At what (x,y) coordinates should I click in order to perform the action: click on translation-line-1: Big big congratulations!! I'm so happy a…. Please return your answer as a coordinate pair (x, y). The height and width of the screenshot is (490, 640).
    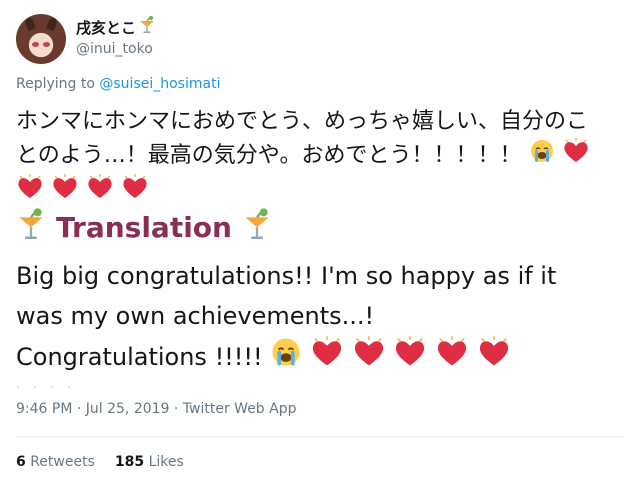
    Looking at the image, I should click on (286, 276).